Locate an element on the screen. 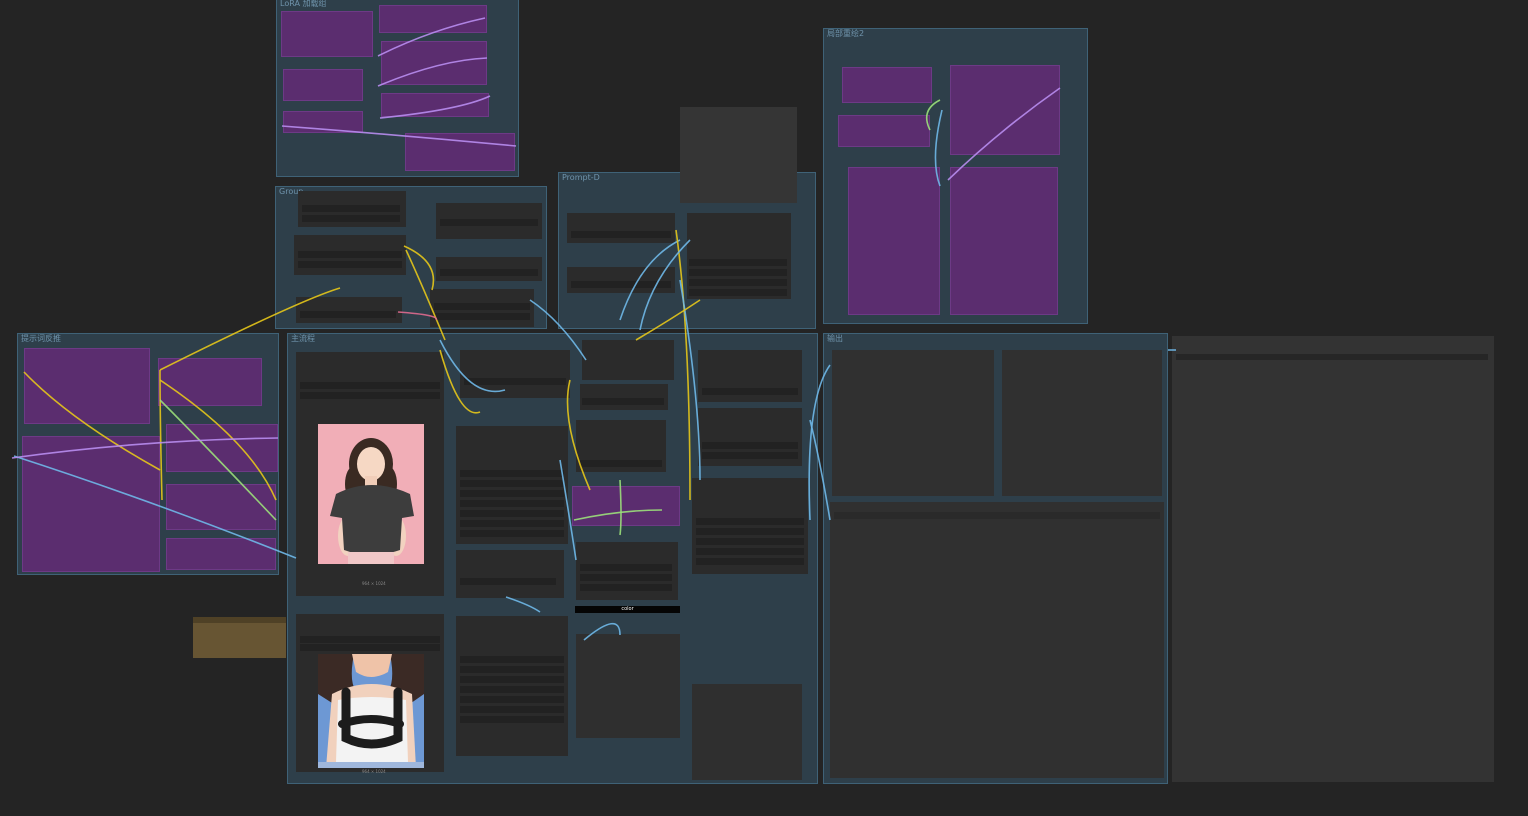 This screenshot has width=1528, height=816. node-encoder is located at coordinates (350, 255).